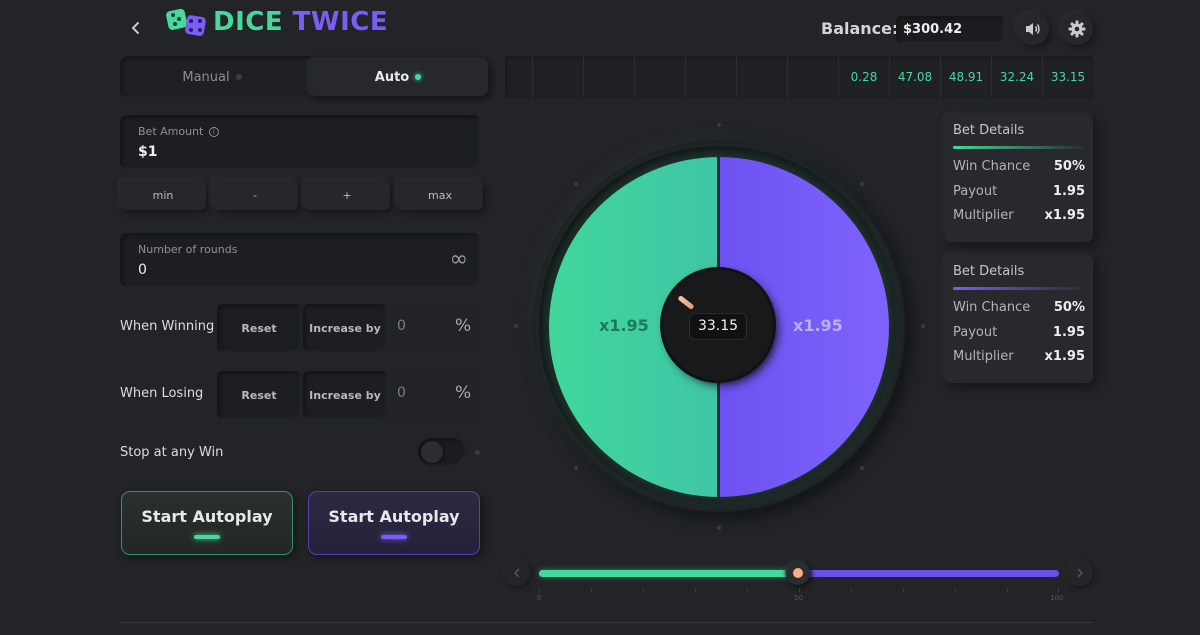  Describe the element at coordinates (914, 77) in the screenshot. I see `history-item: 47.08` at that location.